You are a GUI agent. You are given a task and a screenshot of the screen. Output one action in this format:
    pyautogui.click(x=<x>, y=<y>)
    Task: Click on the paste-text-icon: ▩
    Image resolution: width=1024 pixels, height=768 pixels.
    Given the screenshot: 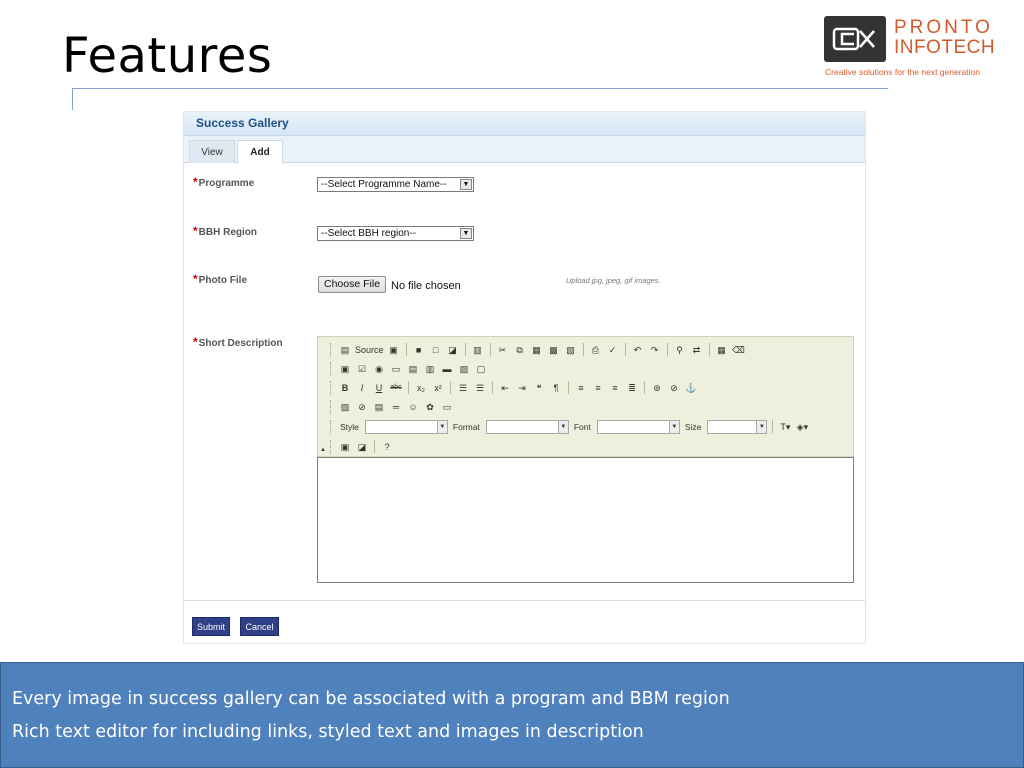 What is the action you would take?
    pyautogui.click(x=554, y=350)
    